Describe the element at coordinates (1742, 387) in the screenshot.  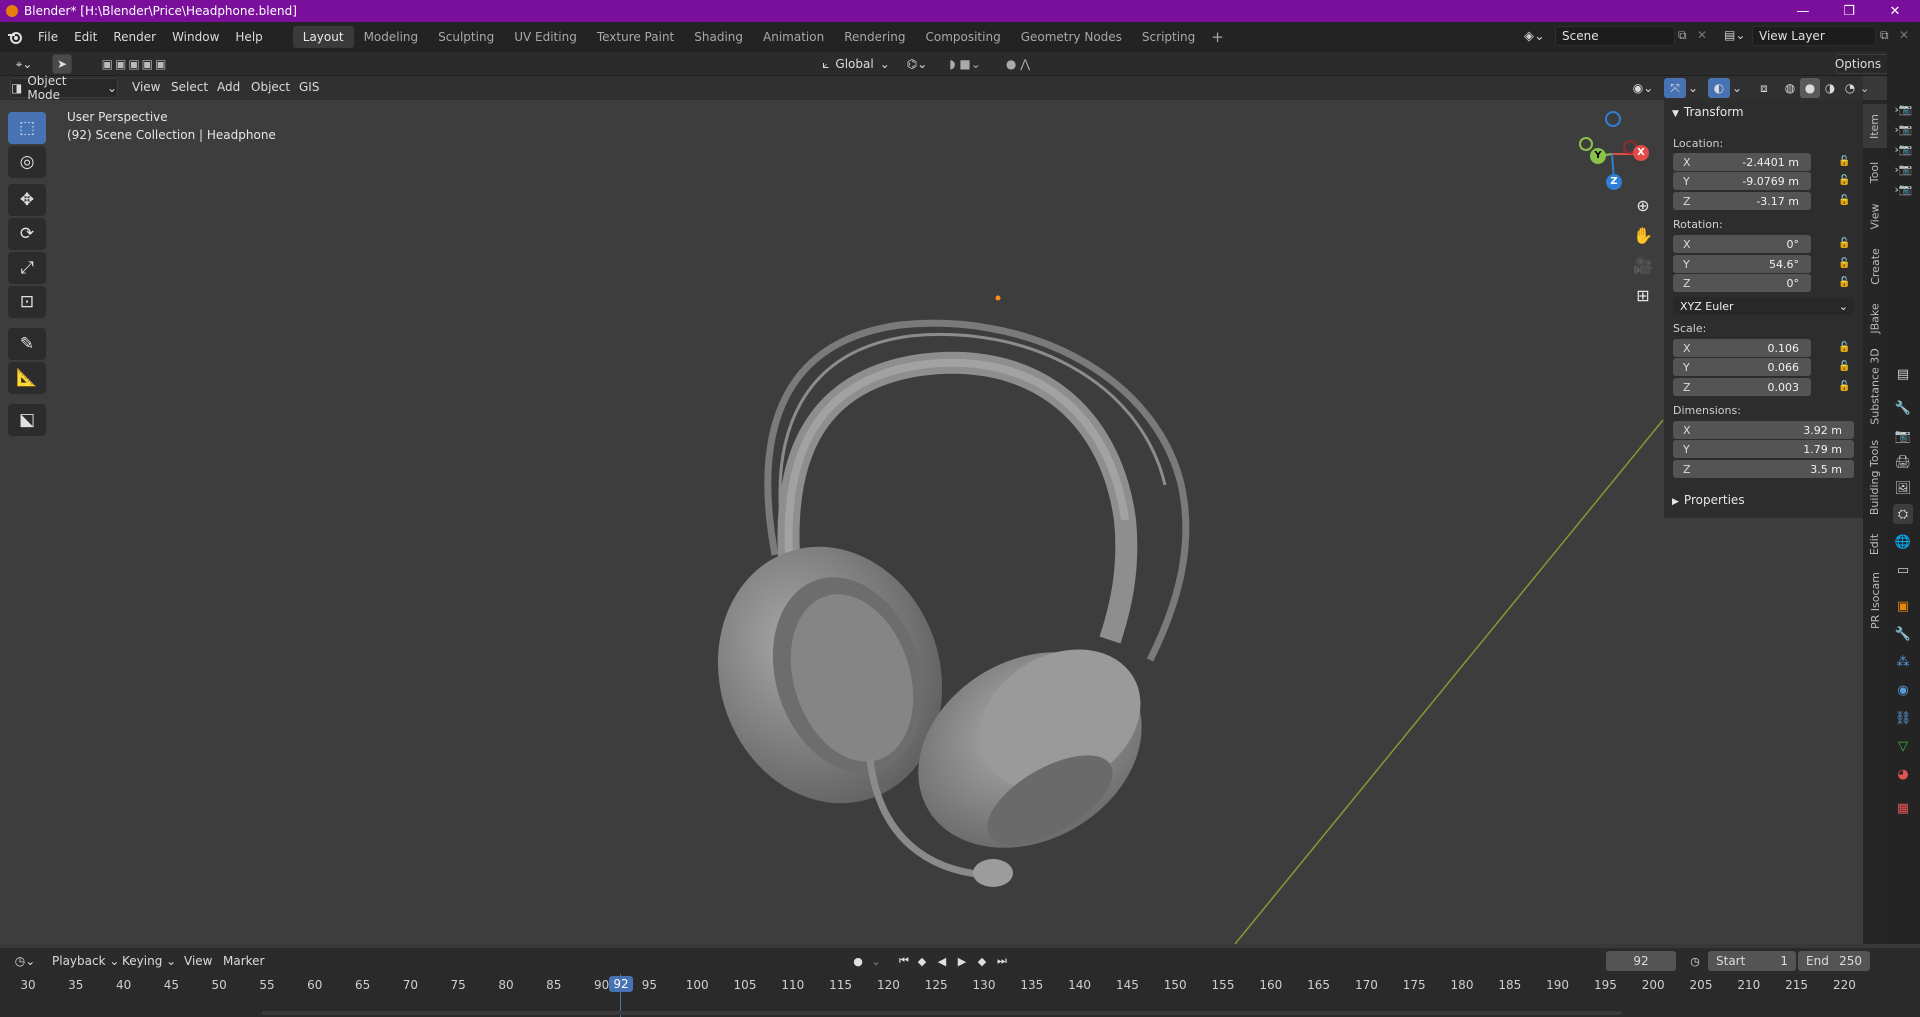
I see `scale-z-field: Z 0.003` at that location.